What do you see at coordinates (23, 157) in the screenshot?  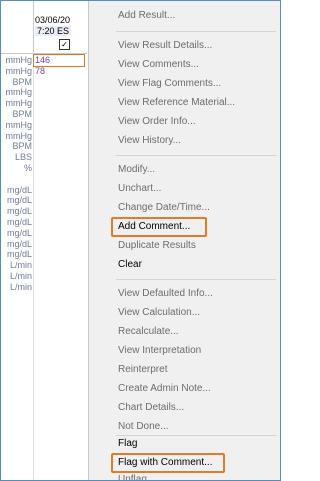 I see `unit-cell: LBS` at bounding box center [23, 157].